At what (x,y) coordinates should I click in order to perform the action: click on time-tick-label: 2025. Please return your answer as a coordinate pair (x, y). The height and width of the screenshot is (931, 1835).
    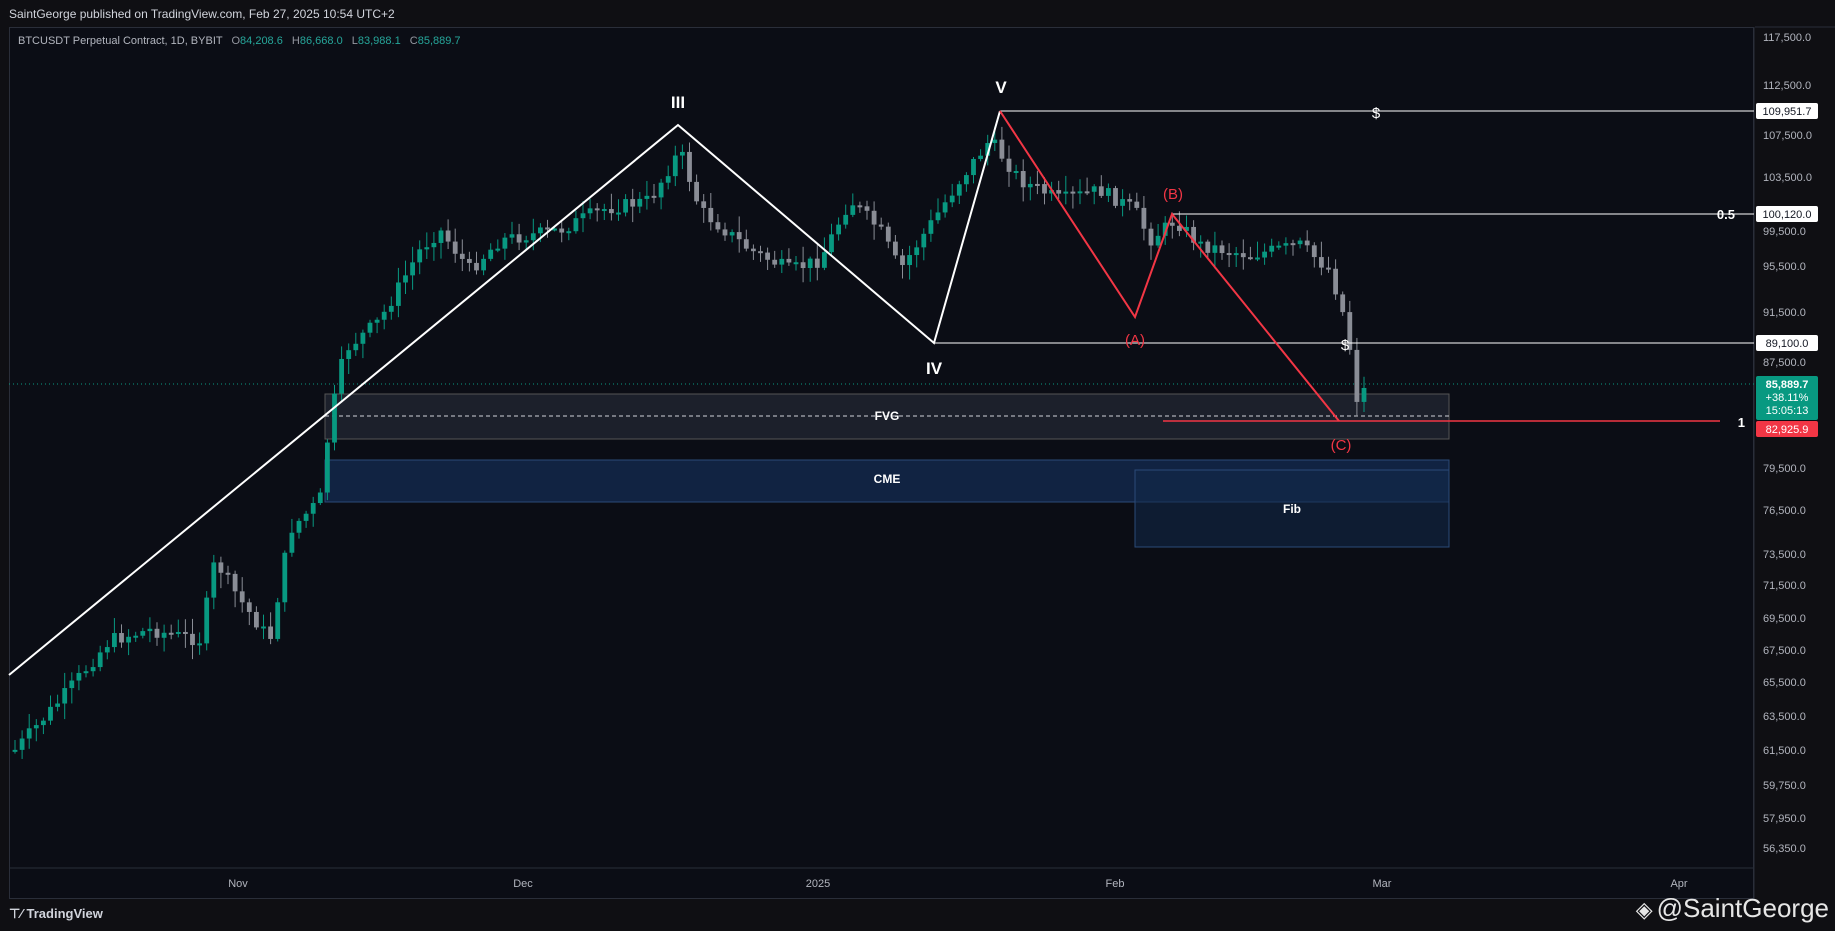
    Looking at the image, I should click on (818, 884).